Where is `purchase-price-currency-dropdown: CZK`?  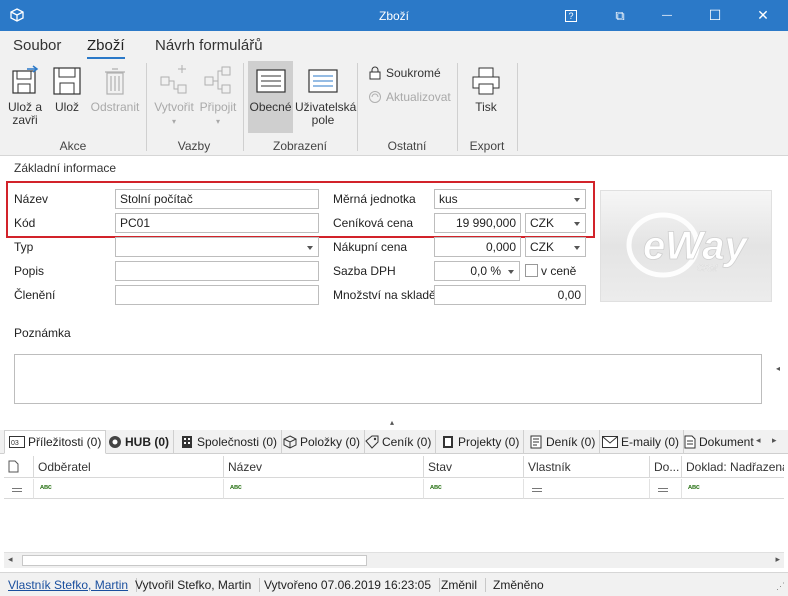 purchase-price-currency-dropdown: CZK is located at coordinates (555, 247).